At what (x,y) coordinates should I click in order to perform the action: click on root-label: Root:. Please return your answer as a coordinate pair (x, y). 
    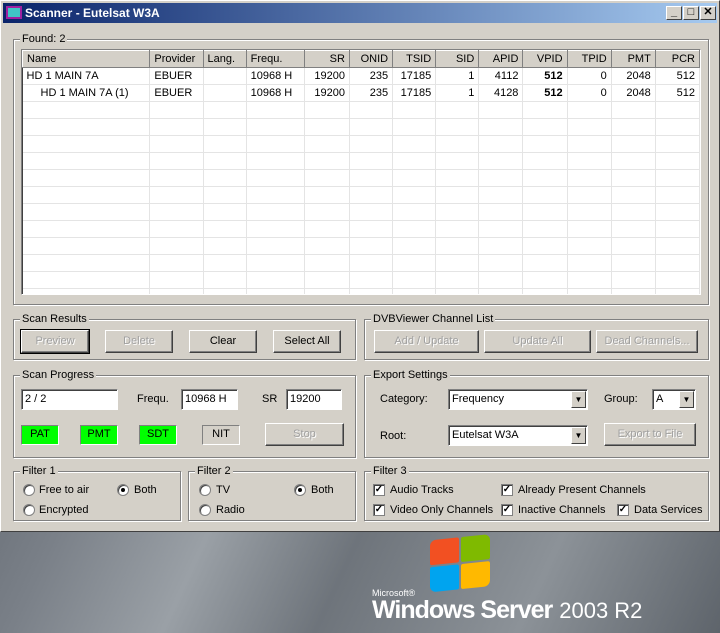
    Looking at the image, I should click on (393, 436).